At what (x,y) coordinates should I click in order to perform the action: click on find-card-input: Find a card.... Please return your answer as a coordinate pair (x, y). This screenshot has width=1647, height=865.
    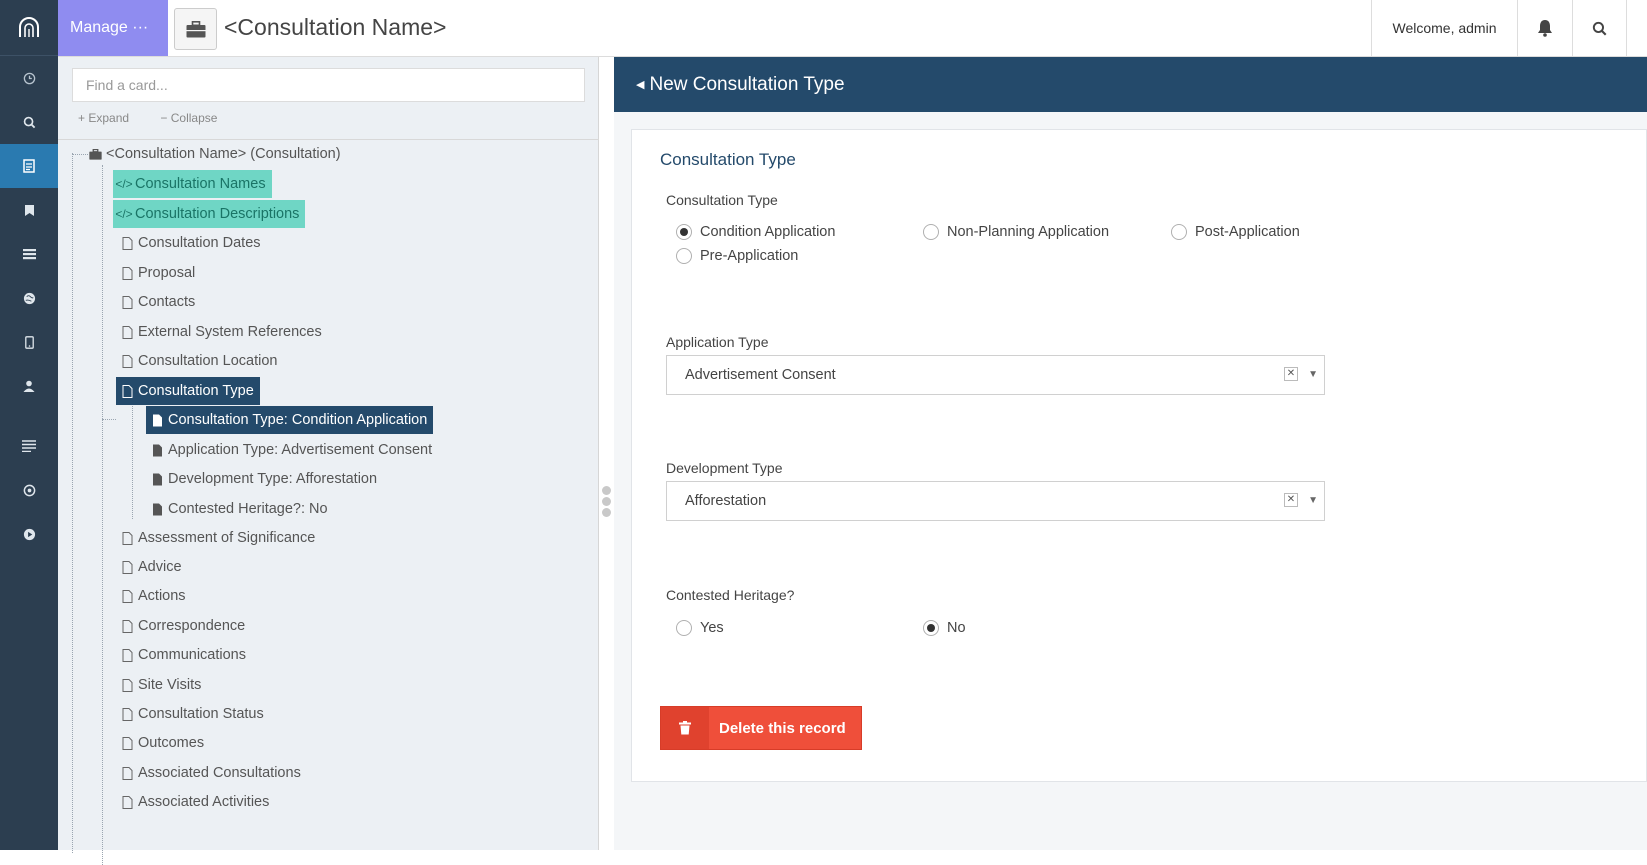
    Looking at the image, I should click on (328, 85).